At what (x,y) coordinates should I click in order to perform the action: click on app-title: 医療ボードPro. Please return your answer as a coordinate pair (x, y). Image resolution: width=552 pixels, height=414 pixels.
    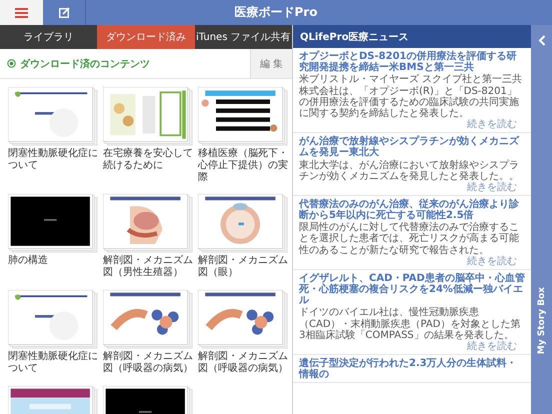
    Looking at the image, I should click on (276, 12).